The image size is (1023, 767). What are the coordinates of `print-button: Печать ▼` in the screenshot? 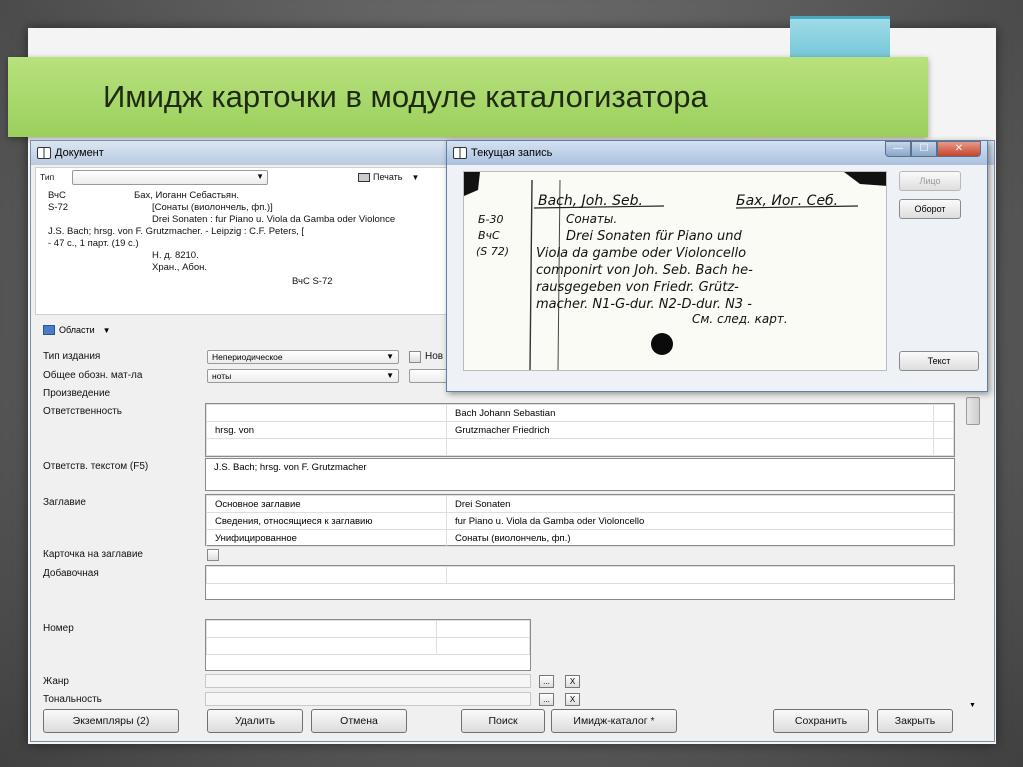 It's located at (388, 177).